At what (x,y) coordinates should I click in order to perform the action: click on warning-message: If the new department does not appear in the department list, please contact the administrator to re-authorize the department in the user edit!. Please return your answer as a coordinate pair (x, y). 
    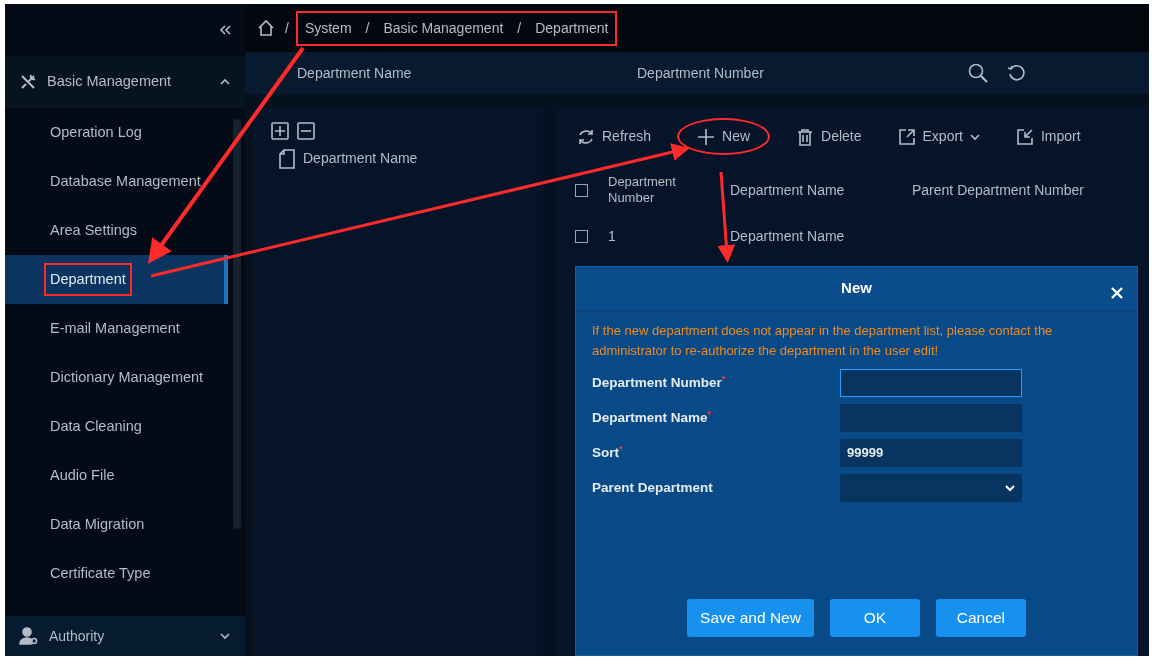
    Looking at the image, I should click on (822, 341).